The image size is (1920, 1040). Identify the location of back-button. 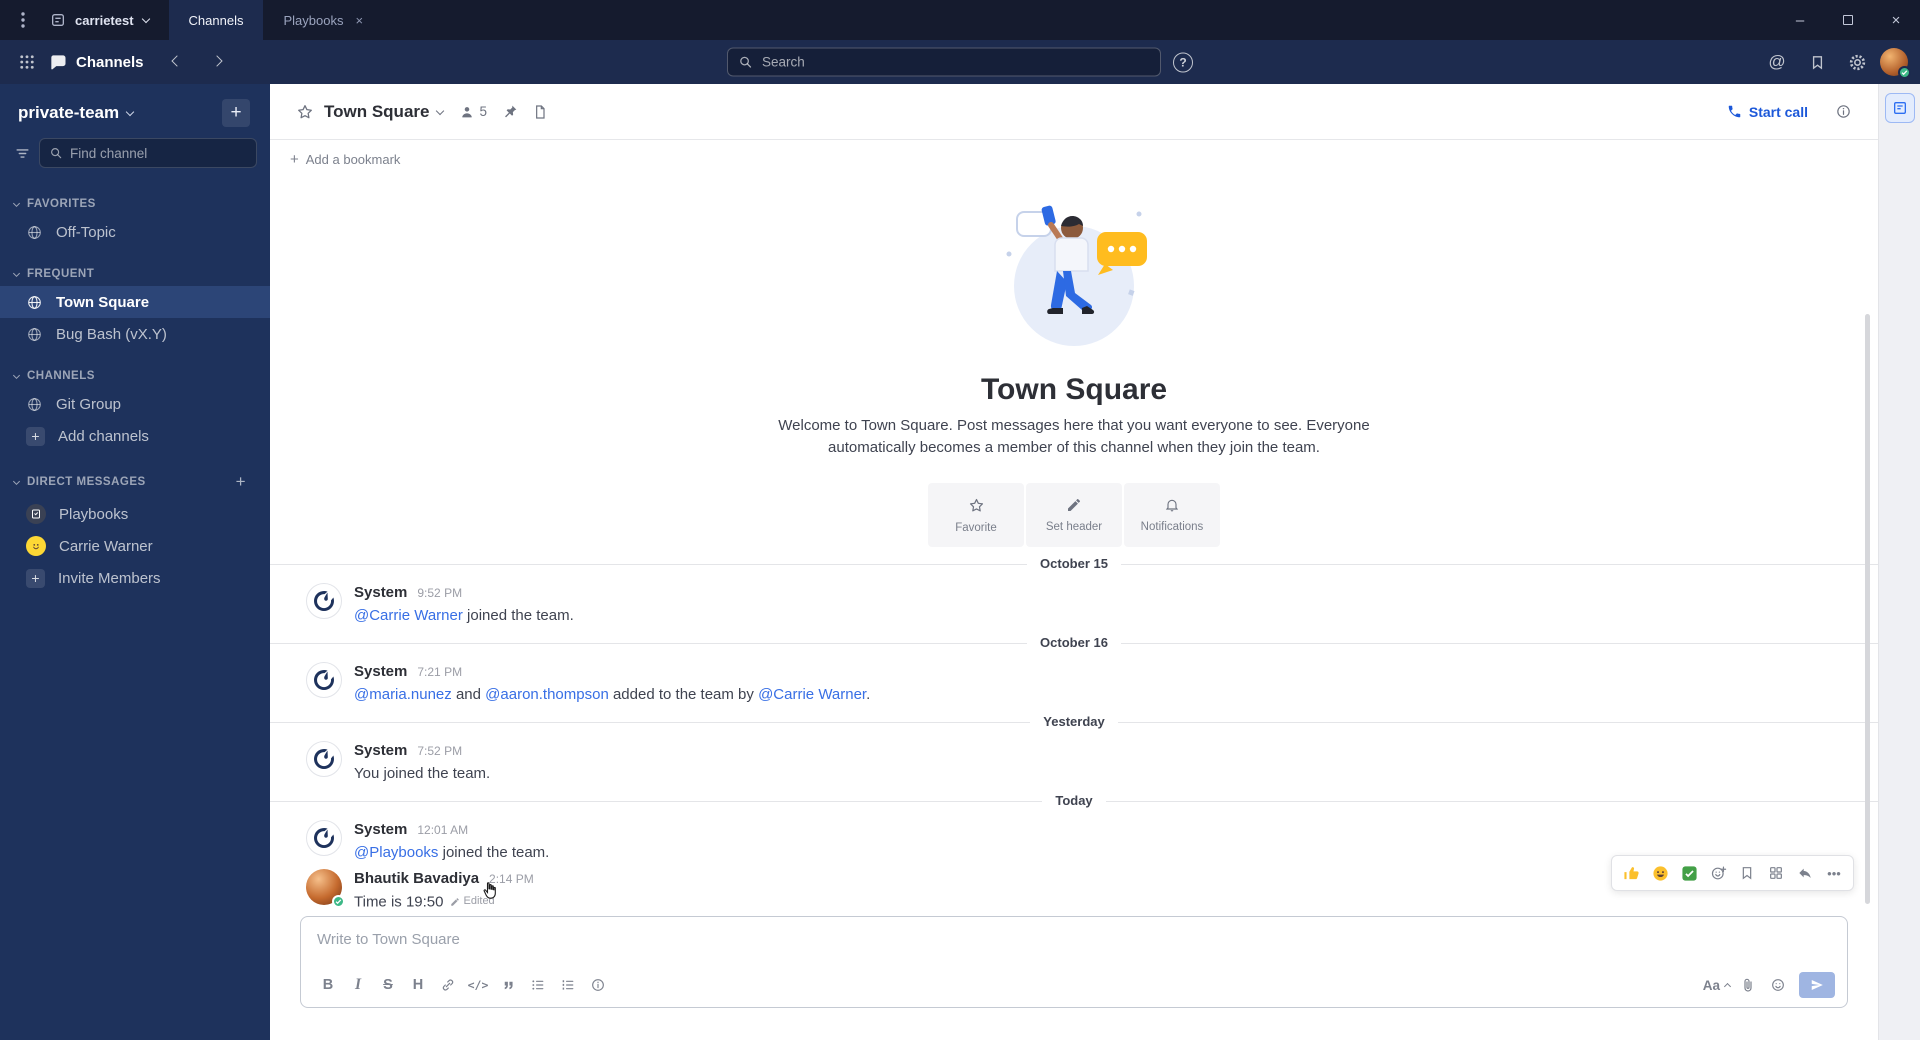
(177, 62).